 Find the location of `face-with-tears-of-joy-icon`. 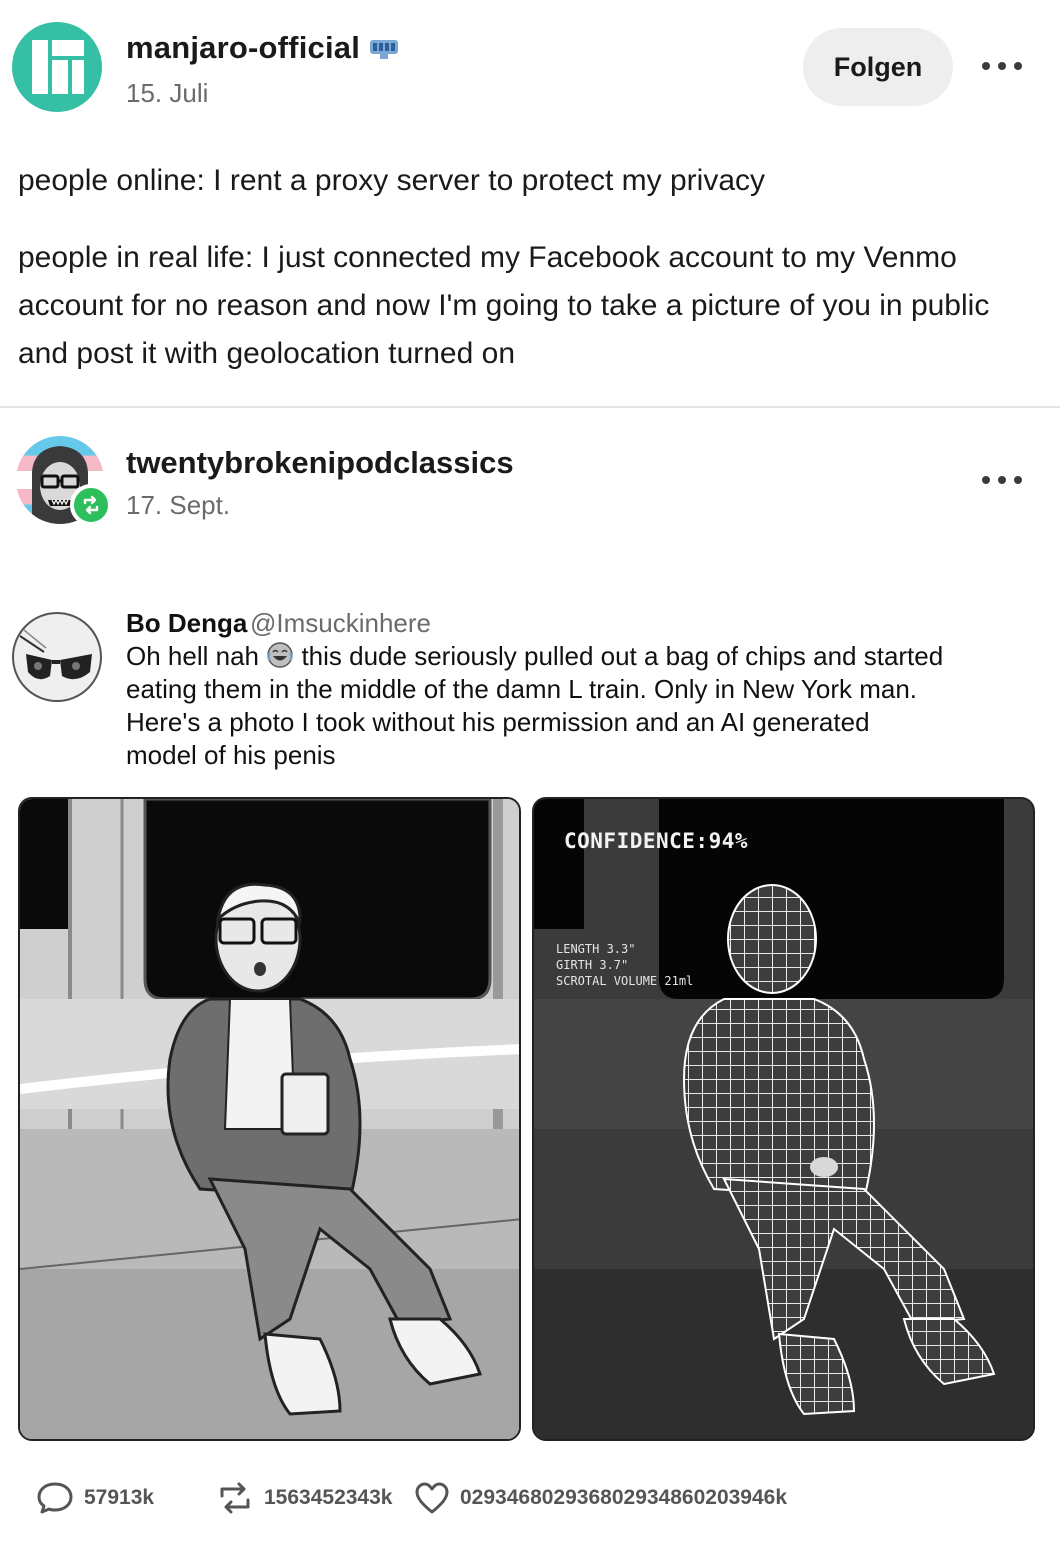

face-with-tears-of-joy-icon is located at coordinates (280, 655).